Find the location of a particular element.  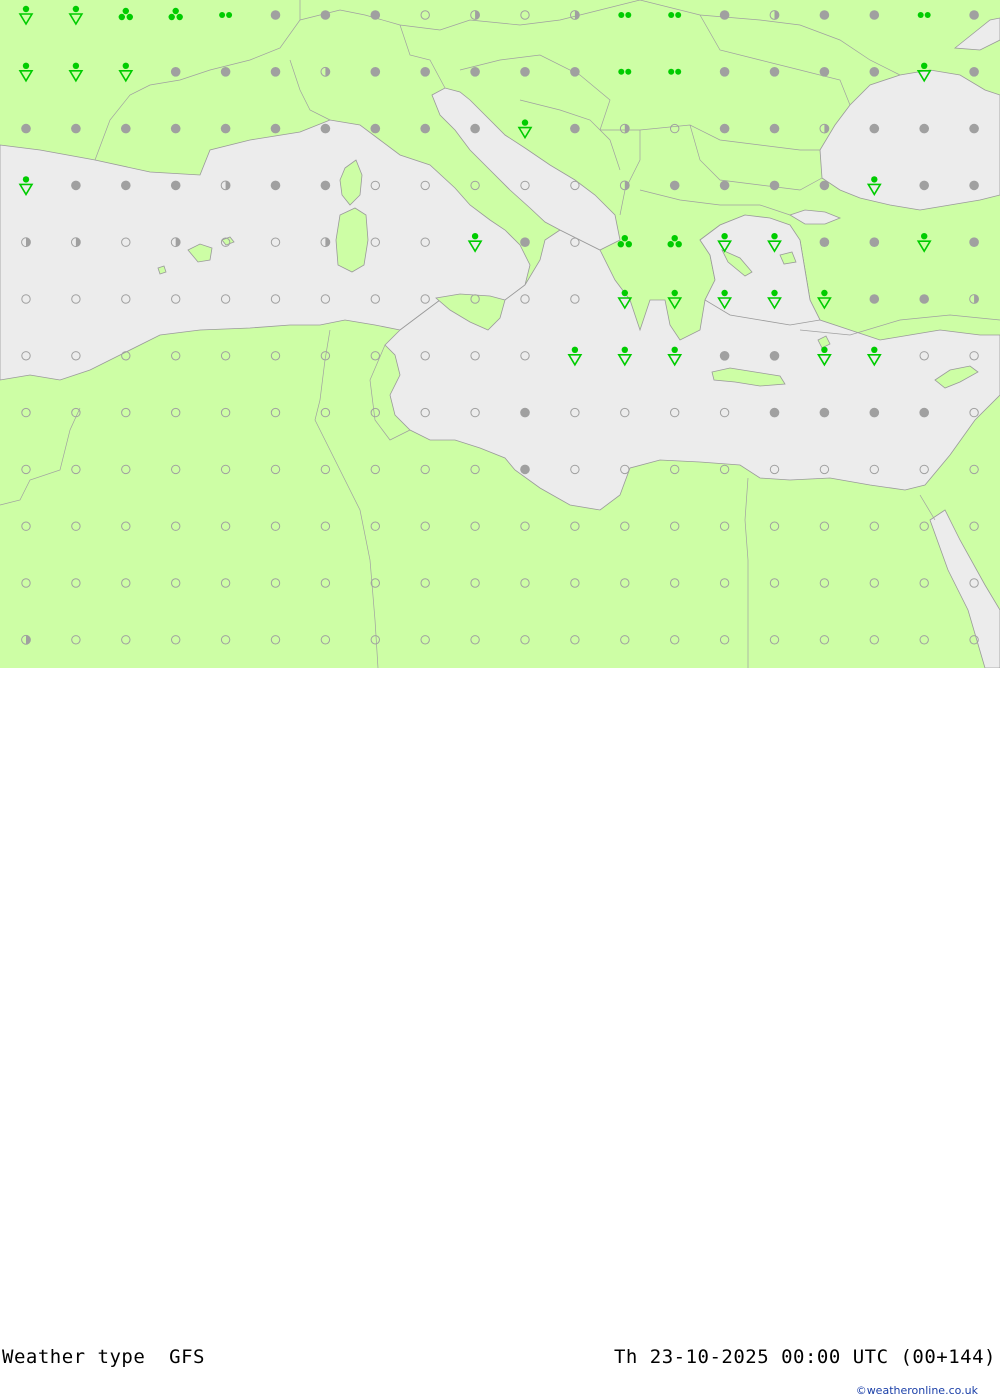

source-credit-link: ©weatheronline.co.uk is located at coordinates (917, 1390).